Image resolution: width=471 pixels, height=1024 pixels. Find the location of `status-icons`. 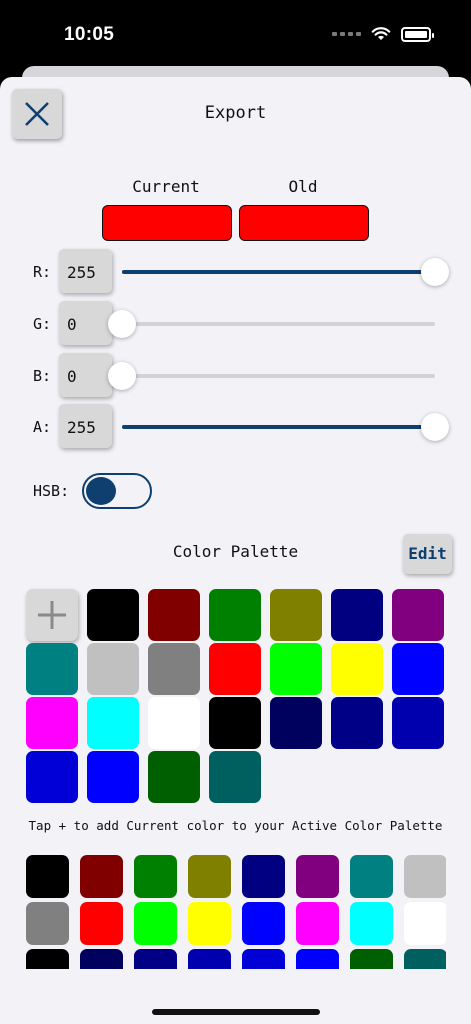

status-icons is located at coordinates (383, 34).